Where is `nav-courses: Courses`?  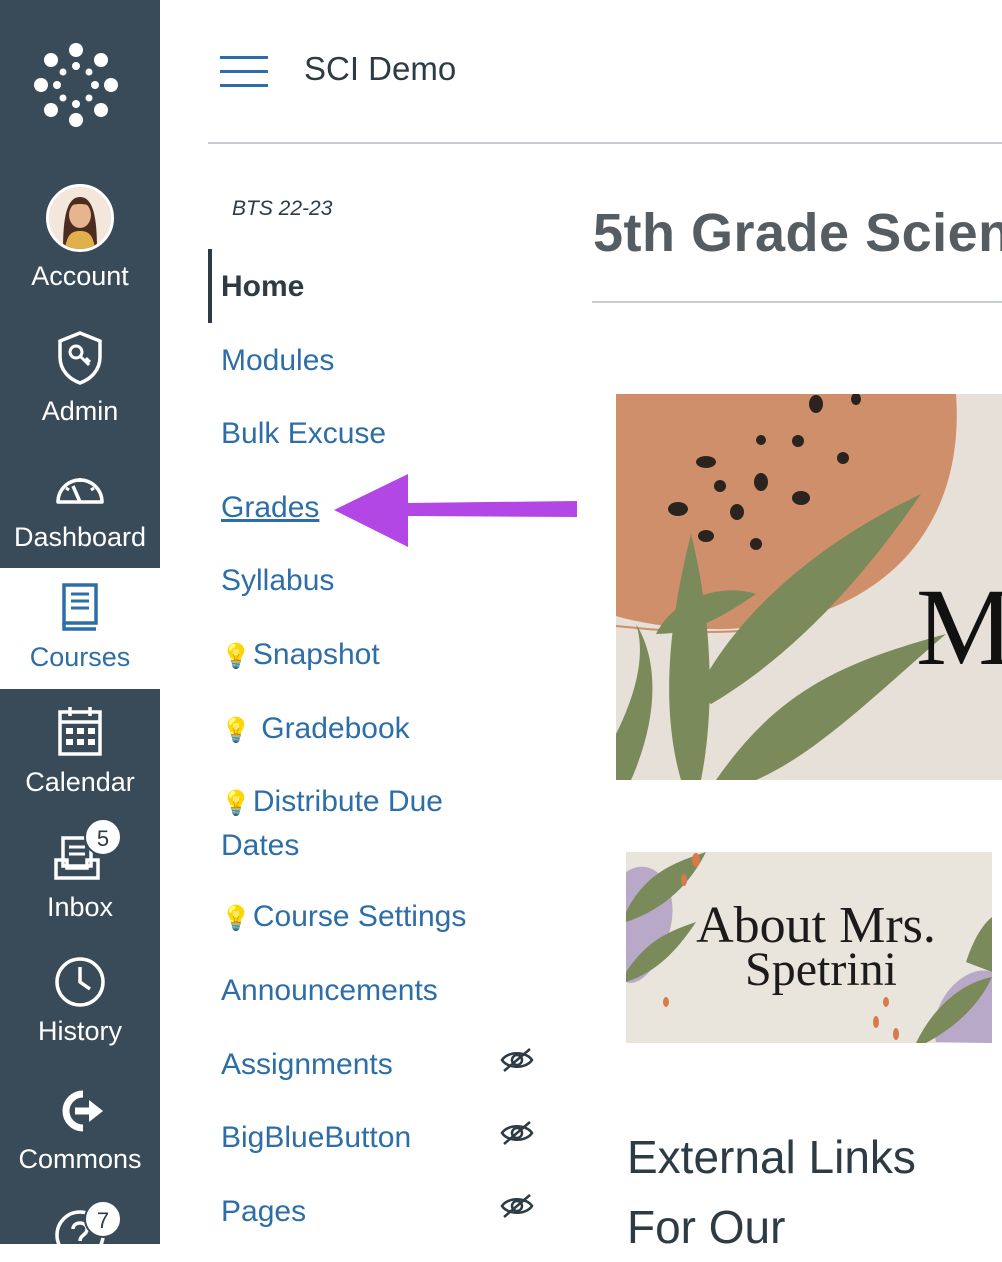
nav-courses: Courses is located at coordinates (80, 628).